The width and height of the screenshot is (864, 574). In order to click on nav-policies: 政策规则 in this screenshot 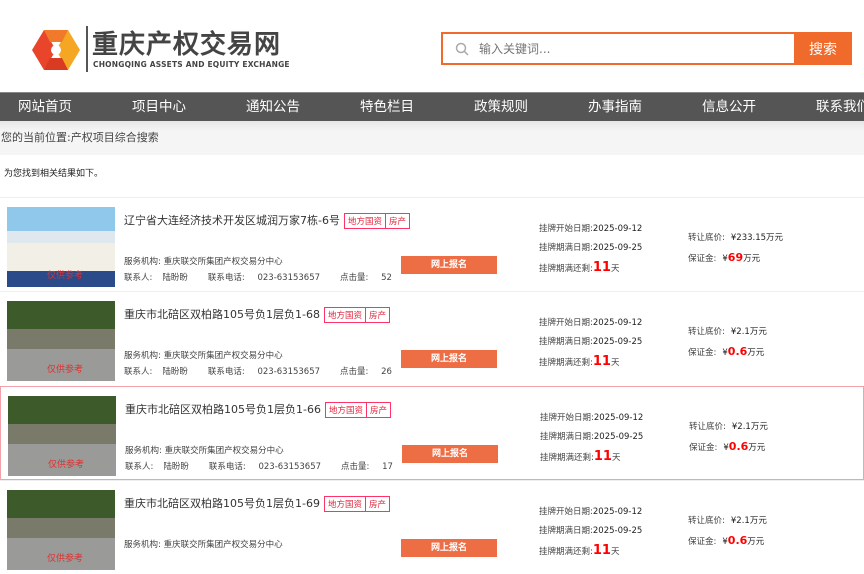, I will do `click(501, 107)`.